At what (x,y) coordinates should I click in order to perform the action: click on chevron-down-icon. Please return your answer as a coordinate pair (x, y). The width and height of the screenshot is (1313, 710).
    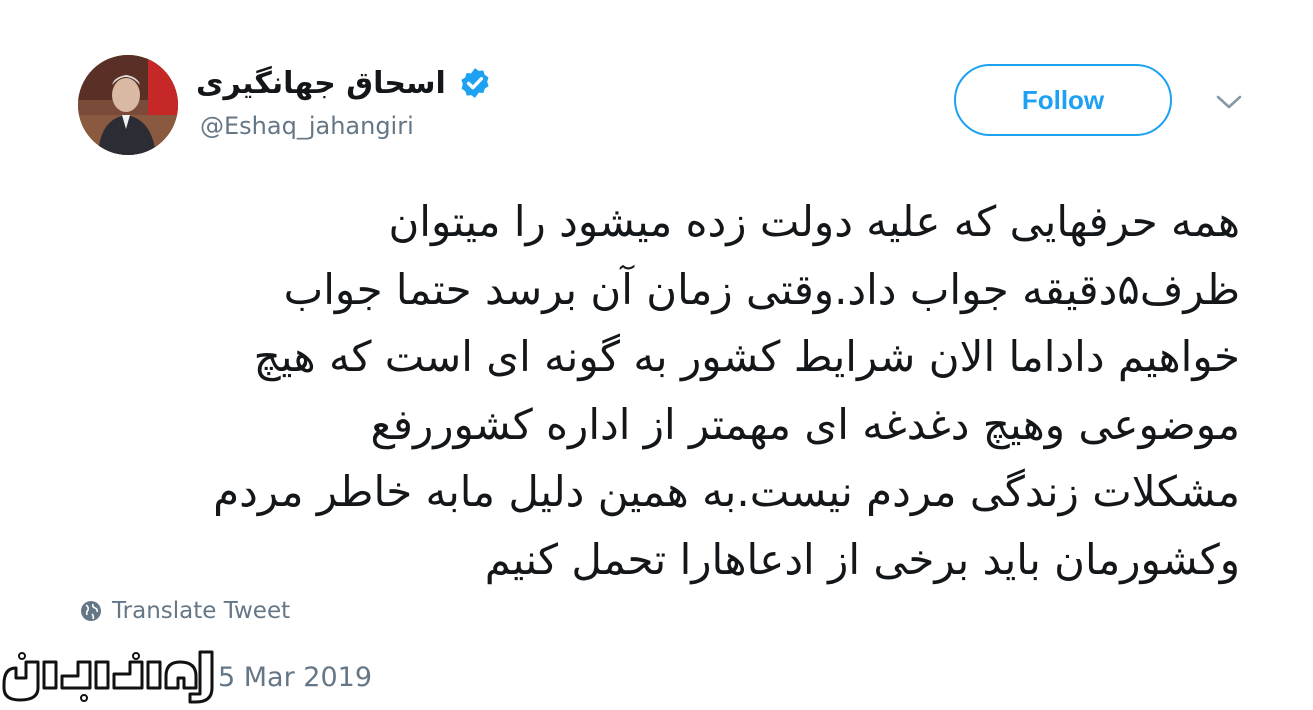
    Looking at the image, I should click on (1229, 102).